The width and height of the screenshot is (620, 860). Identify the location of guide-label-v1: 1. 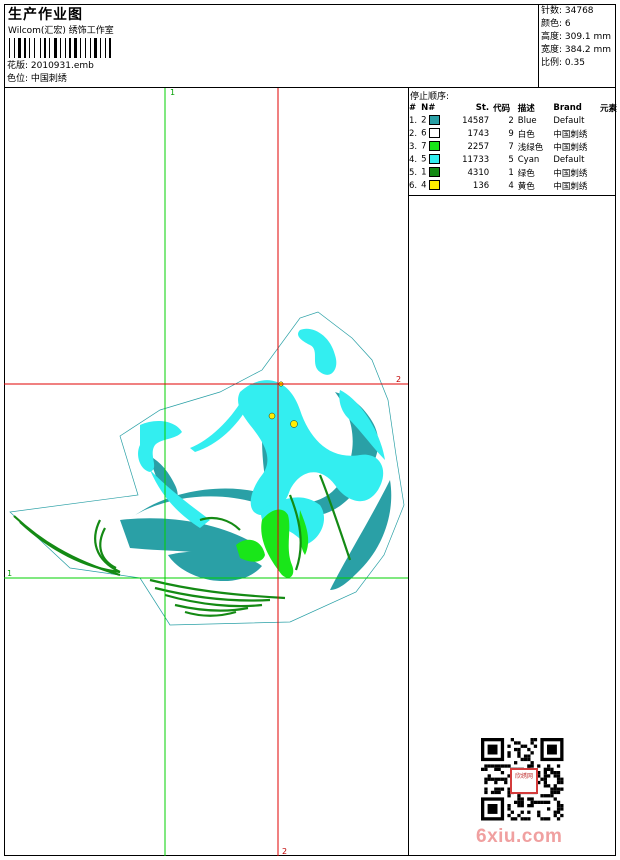
(173, 92).